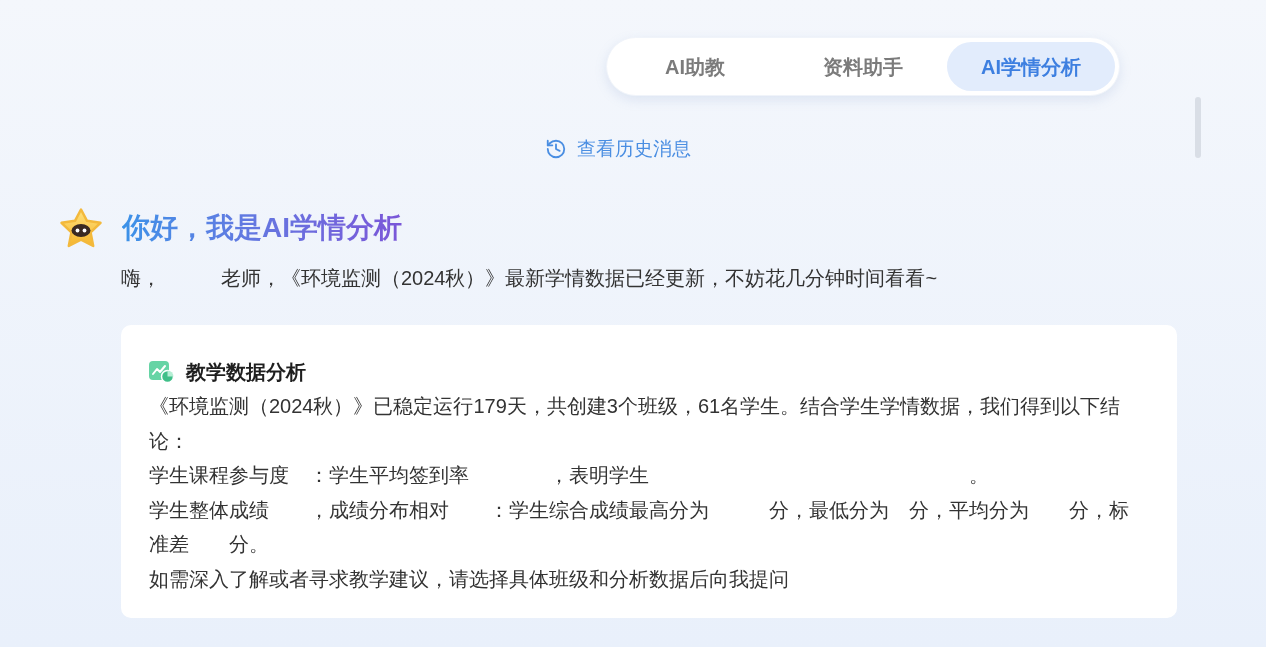 This screenshot has width=1266, height=647. What do you see at coordinates (529, 278) in the screenshot?
I see `greeting-message: 嗨， 老师，《环境监测（2024秋）》最新学情数据已经更新，不妨花几分钟时间看看~` at bounding box center [529, 278].